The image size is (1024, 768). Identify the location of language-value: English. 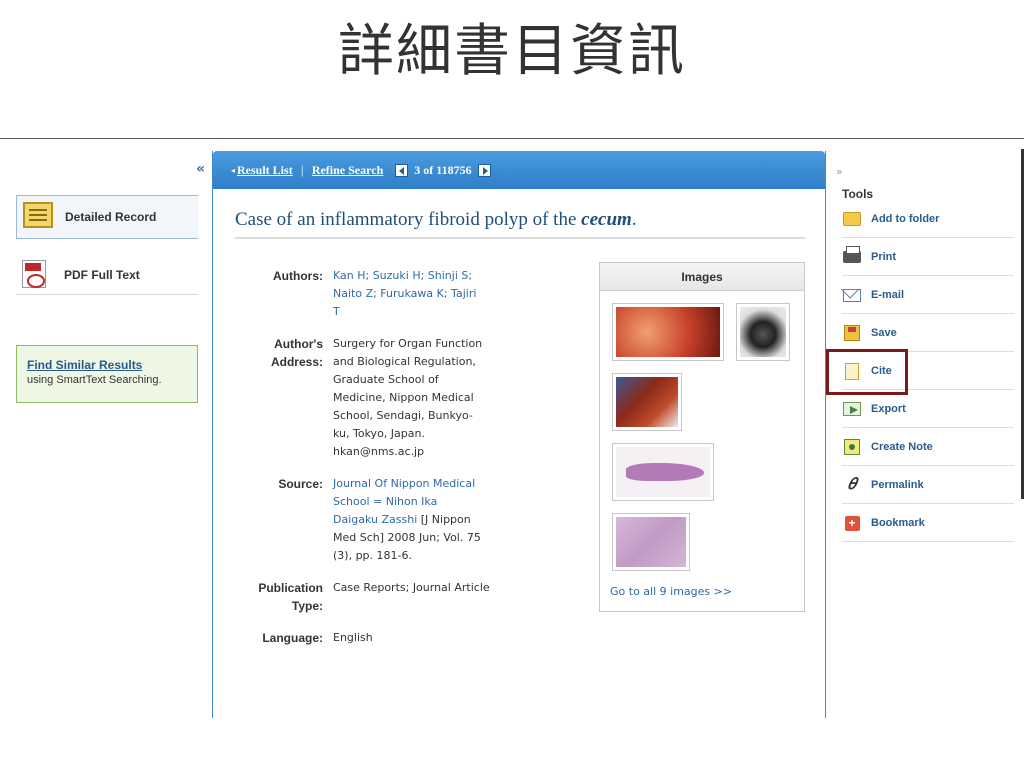
(353, 637).